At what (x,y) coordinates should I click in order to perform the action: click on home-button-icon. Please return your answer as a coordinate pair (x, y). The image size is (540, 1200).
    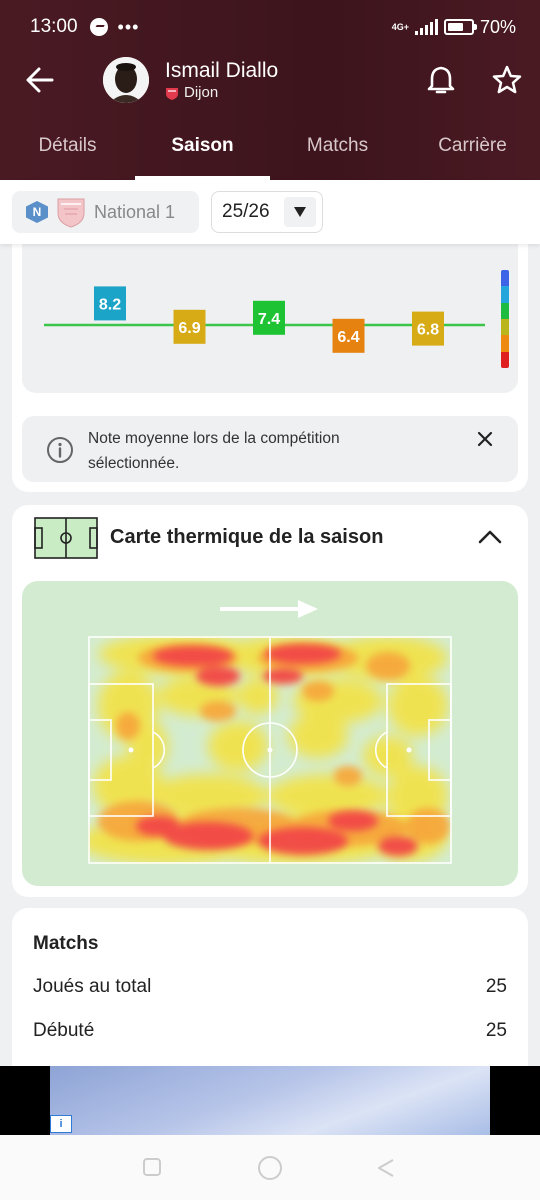
    Looking at the image, I should click on (270, 1168).